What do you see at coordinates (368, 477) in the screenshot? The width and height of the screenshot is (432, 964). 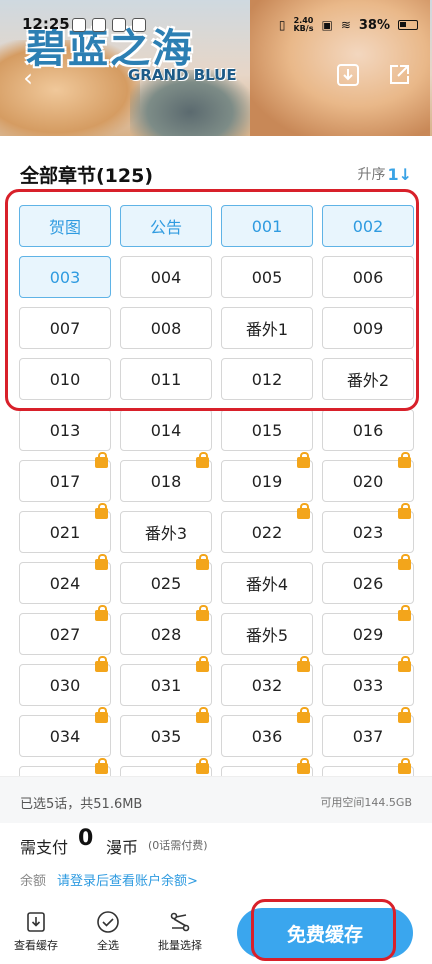 I see `chapter-item: 020` at bounding box center [368, 477].